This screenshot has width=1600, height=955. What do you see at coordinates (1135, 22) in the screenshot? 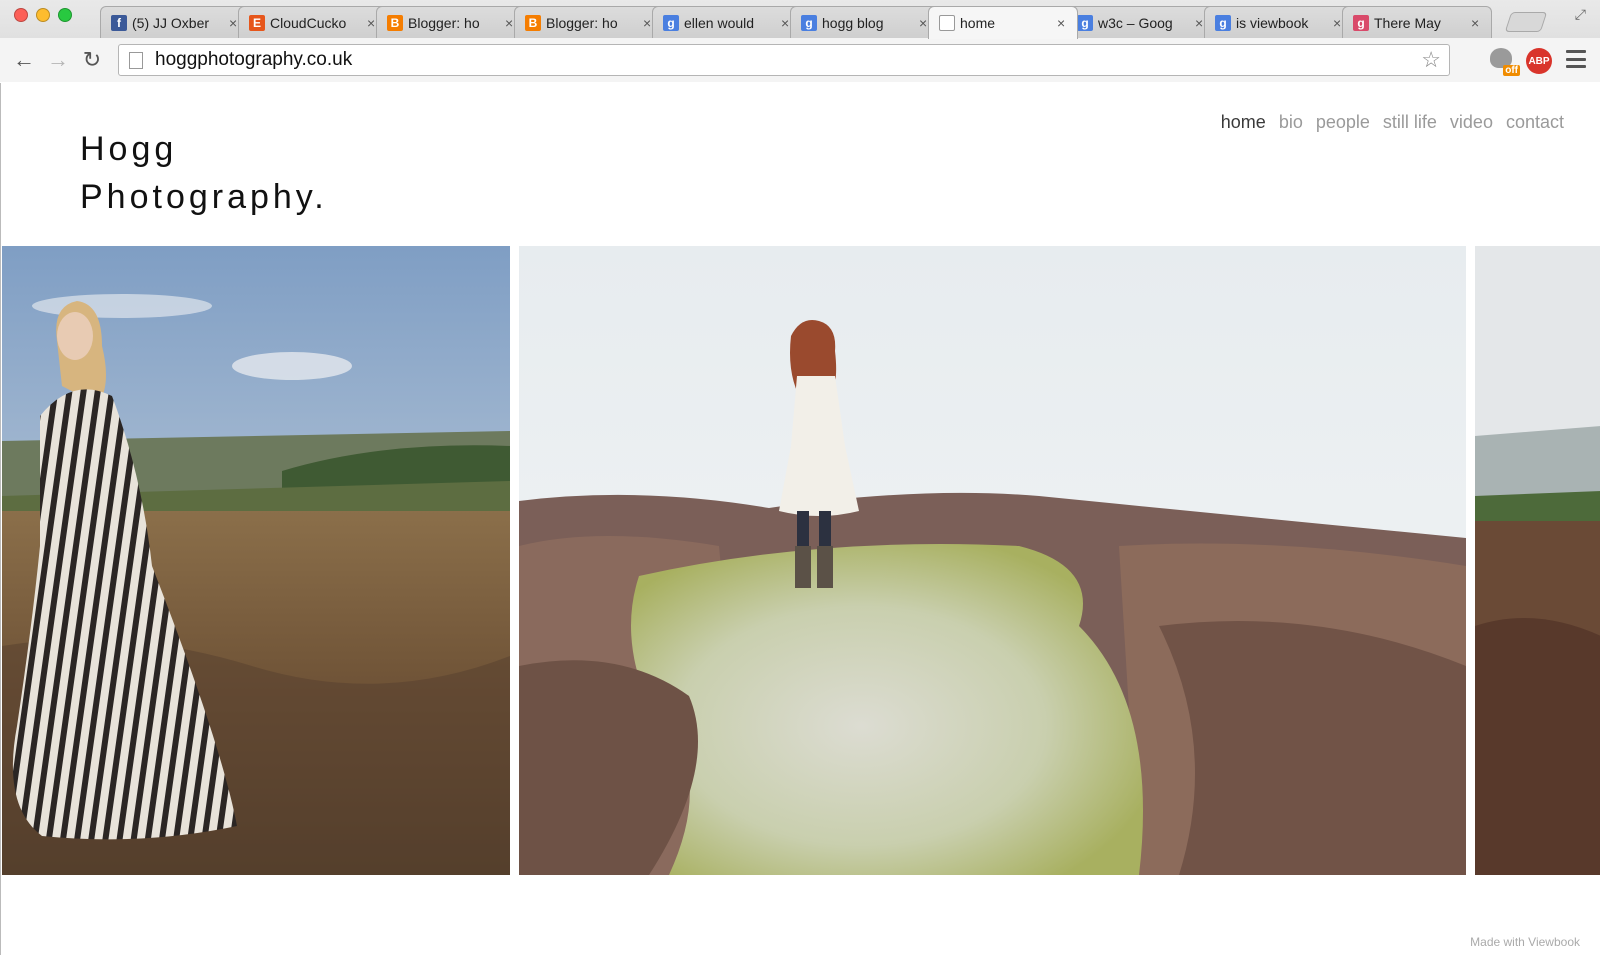
I see `tab-title: w3c – Goog` at bounding box center [1135, 22].